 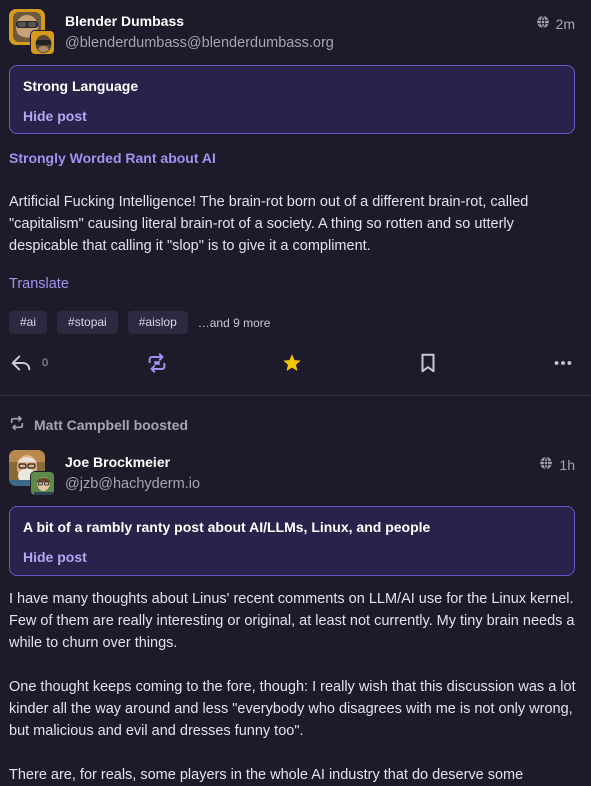 I want to click on hashtag-bar: #ai #stopai #aislop …and 9 more, so click(x=139, y=322).